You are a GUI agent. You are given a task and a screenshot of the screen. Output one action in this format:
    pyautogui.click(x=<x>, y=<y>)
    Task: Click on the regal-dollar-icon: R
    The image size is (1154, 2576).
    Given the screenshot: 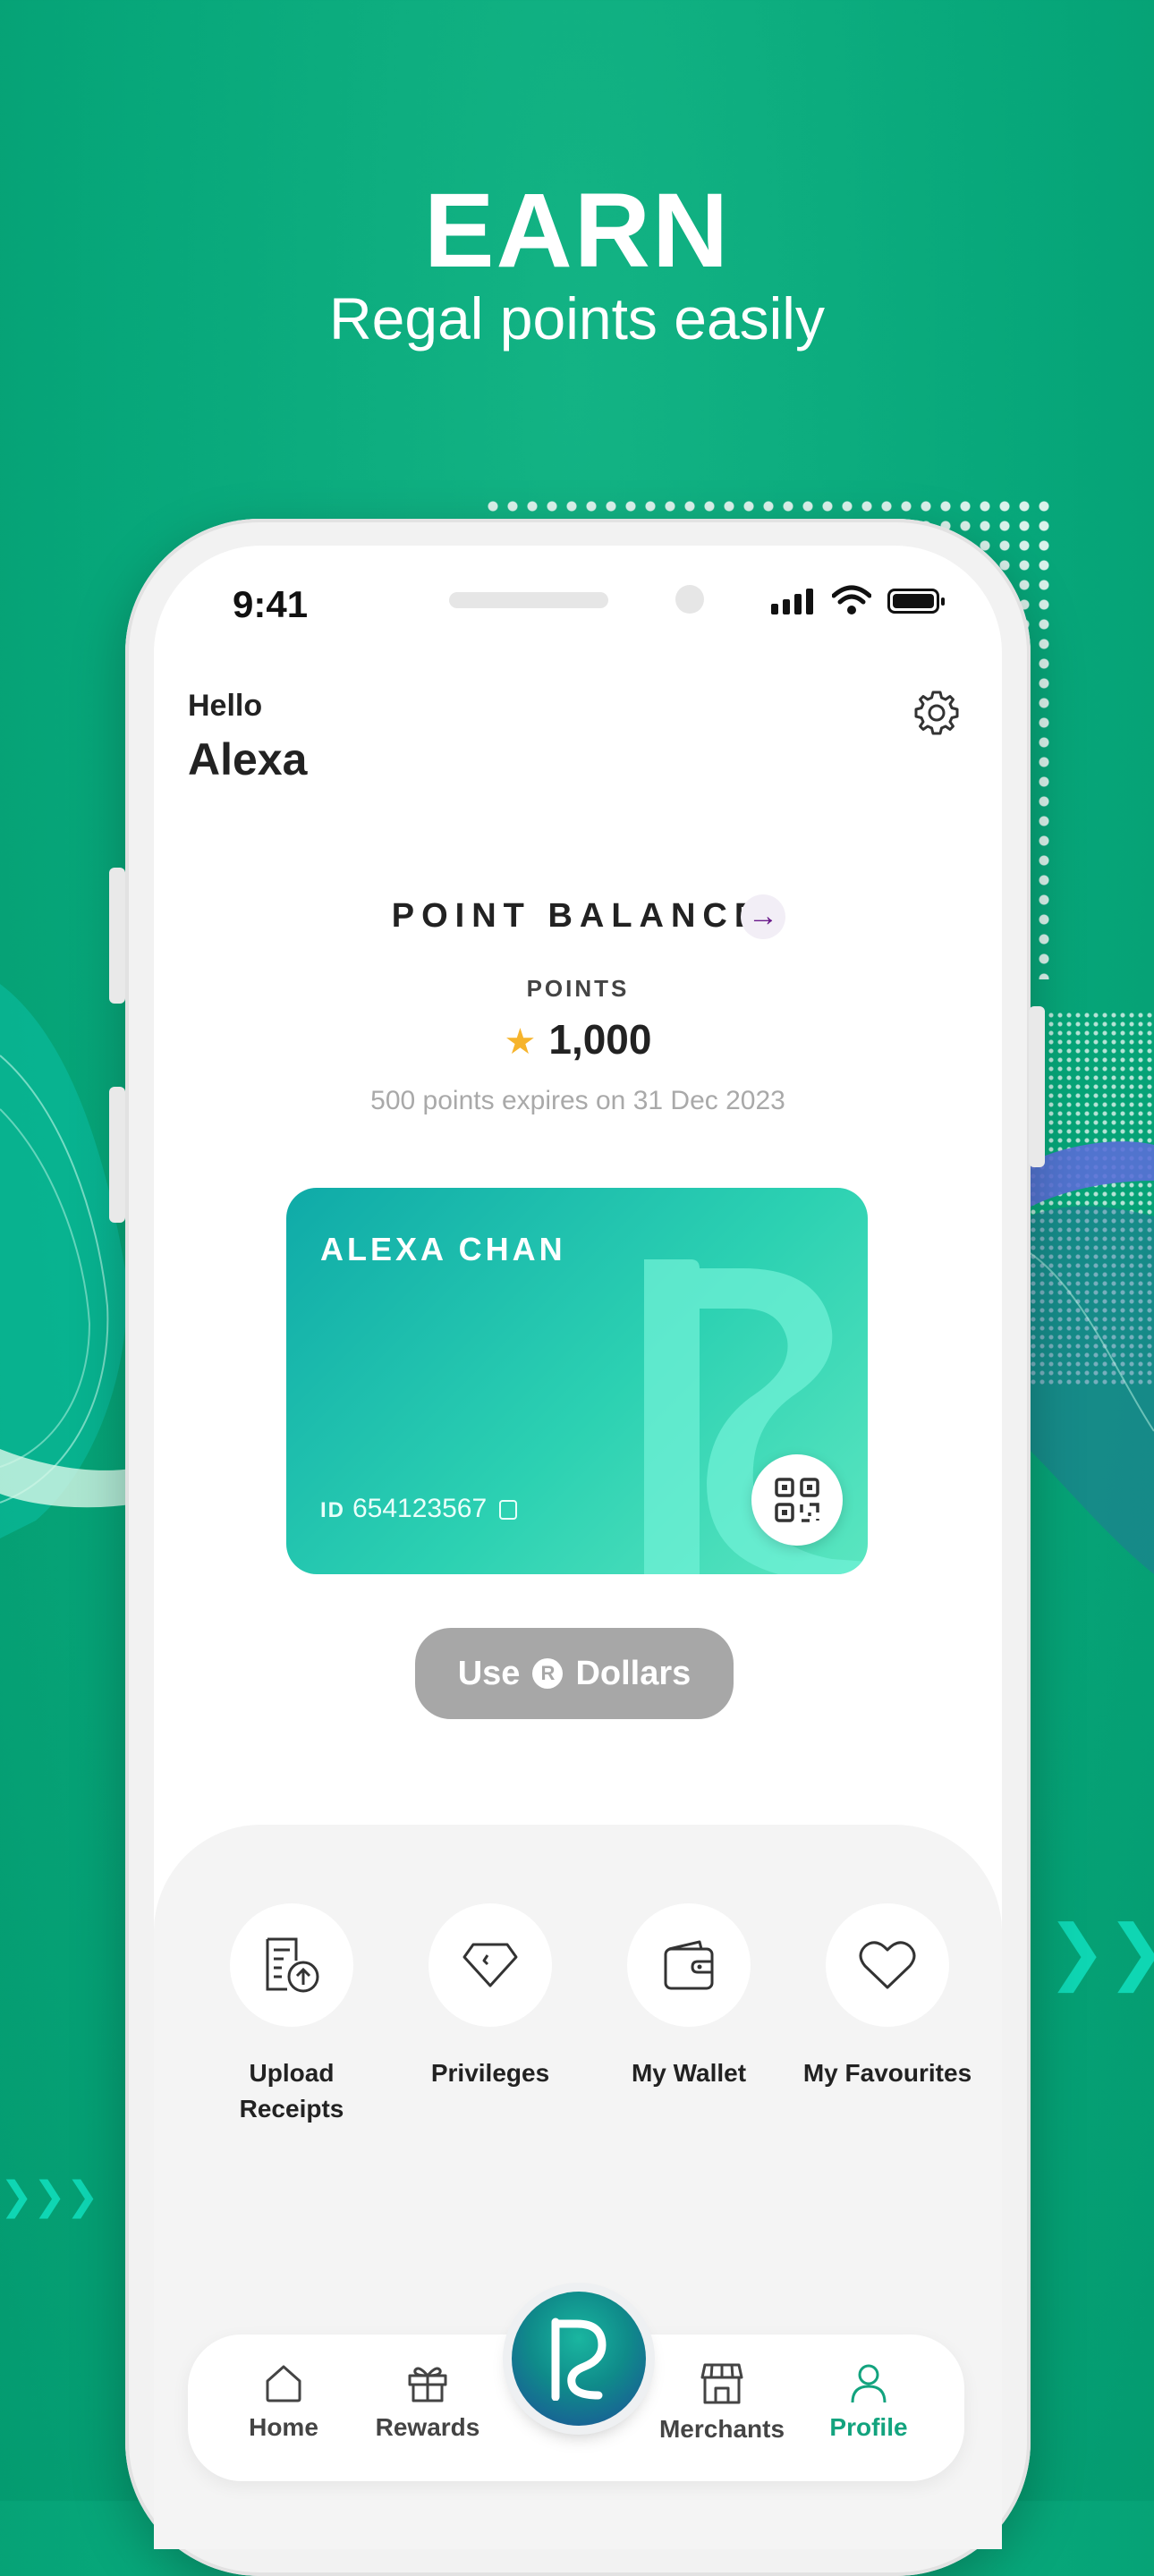 What is the action you would take?
    pyautogui.click(x=548, y=1673)
    